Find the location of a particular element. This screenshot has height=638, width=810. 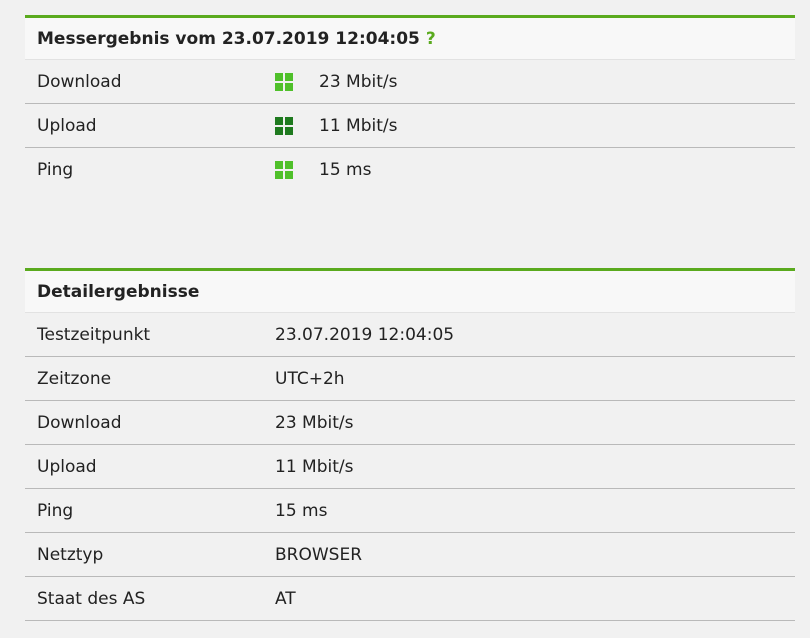

detail-results-title: Detailergebnisse is located at coordinates (118, 291).